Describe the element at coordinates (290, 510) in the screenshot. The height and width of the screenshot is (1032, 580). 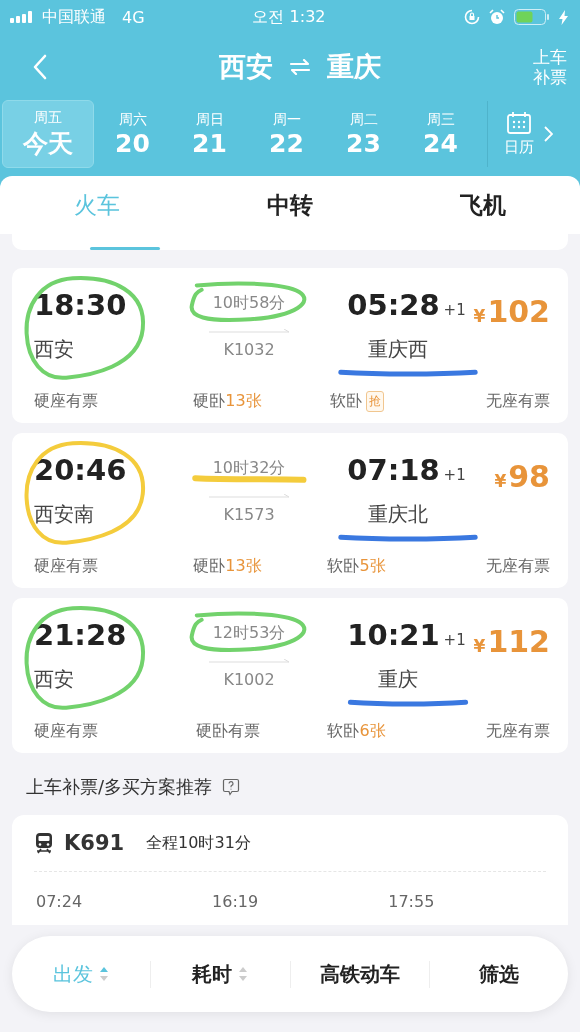
I see `train-card: 20:46 西安南 10时32分 K1573 07:18+1 重庆北 ¥98 硬座有票 硬卧13张 软卧5张 无座有票` at that location.